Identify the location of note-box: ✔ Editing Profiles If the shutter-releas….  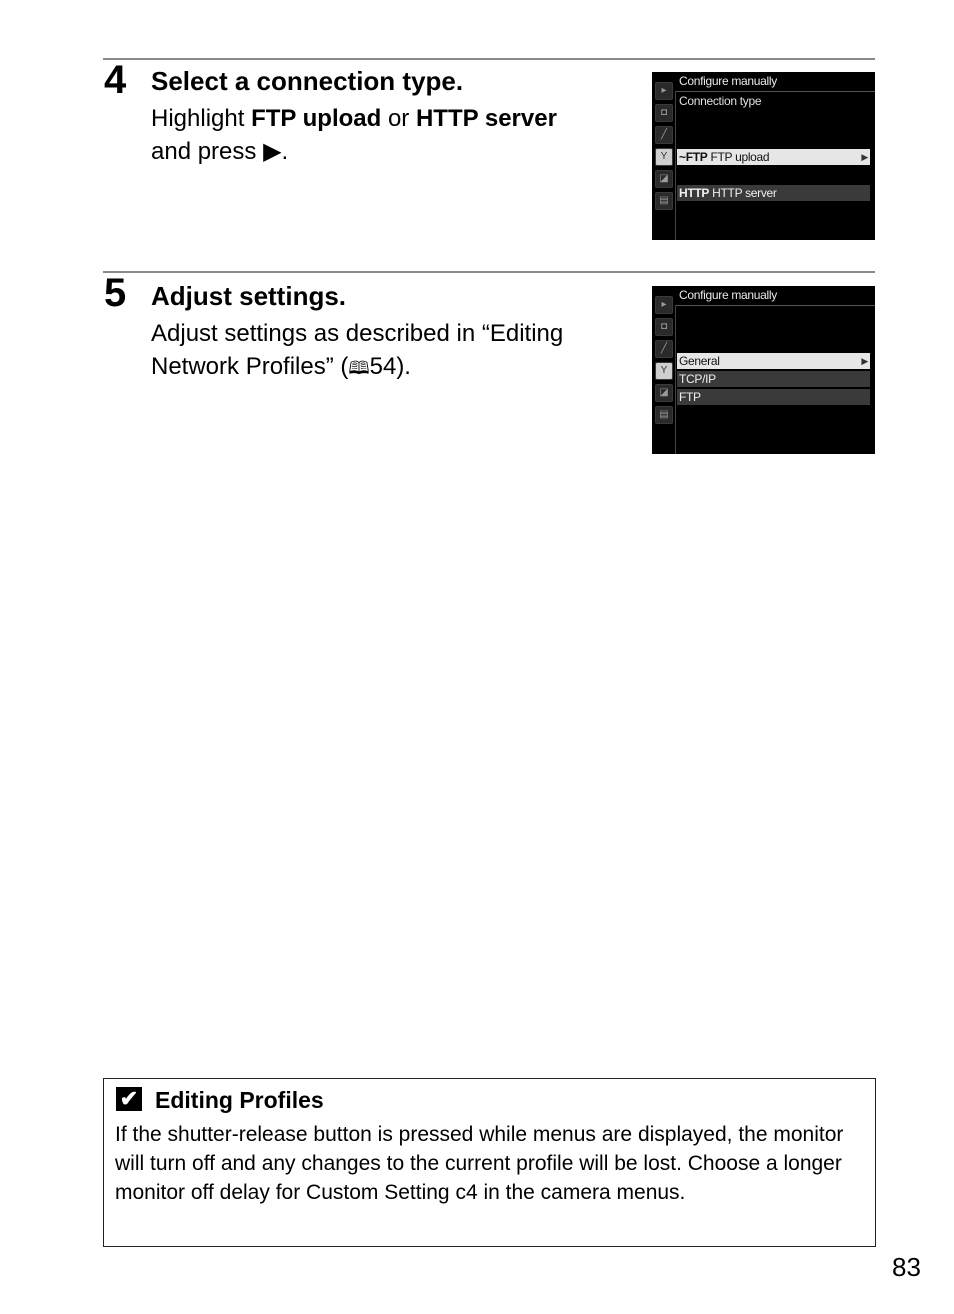
(489, 1162).